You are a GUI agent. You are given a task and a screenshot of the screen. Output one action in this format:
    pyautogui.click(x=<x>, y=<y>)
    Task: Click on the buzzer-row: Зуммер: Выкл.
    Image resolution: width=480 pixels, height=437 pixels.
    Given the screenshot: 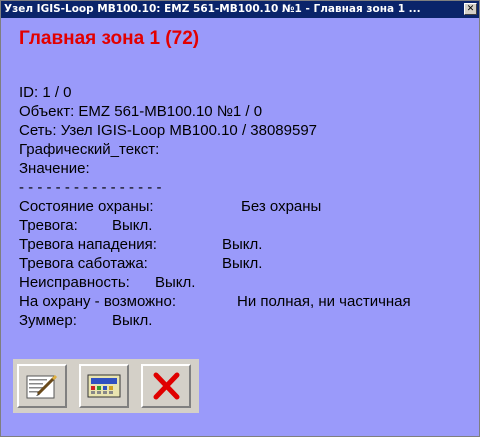 What is the action you would take?
    pyautogui.click(x=249, y=320)
    